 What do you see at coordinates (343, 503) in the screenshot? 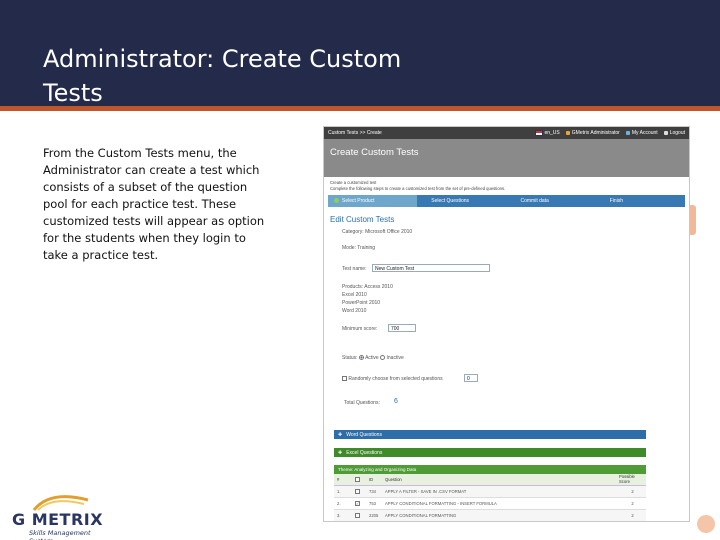
I see `row-number: 2.` at bounding box center [343, 503].